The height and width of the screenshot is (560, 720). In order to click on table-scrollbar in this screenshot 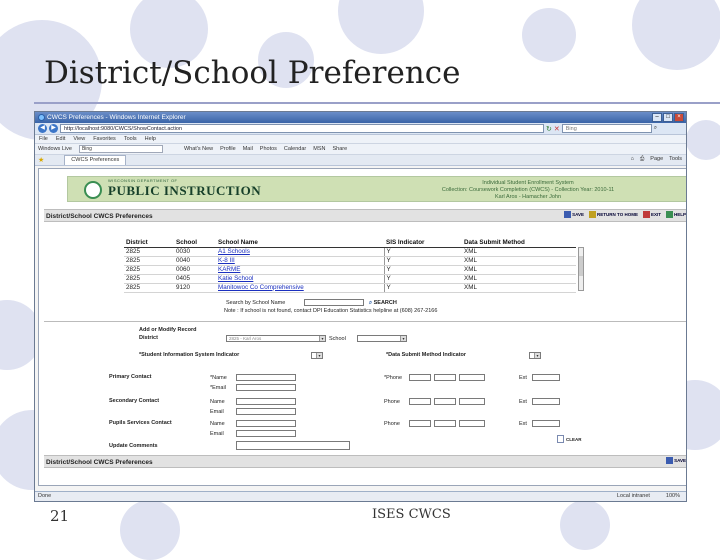, I will do `click(581, 269)`.